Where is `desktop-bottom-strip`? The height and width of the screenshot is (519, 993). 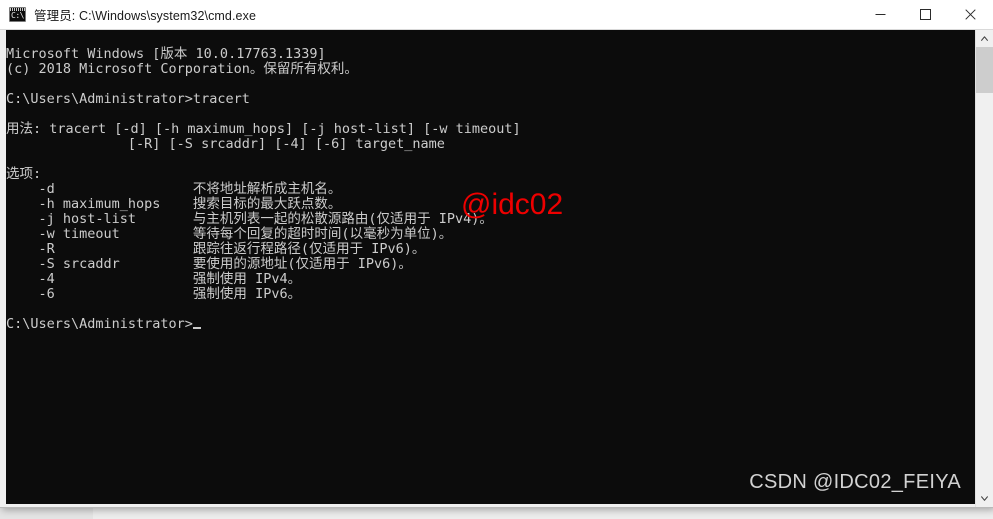
desktop-bottom-strip is located at coordinates (496, 513).